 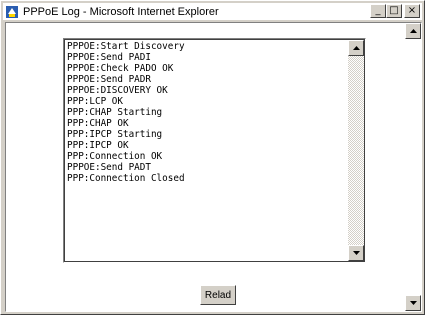 I want to click on log-line: PPP:CHAP OK, so click(x=98, y=123).